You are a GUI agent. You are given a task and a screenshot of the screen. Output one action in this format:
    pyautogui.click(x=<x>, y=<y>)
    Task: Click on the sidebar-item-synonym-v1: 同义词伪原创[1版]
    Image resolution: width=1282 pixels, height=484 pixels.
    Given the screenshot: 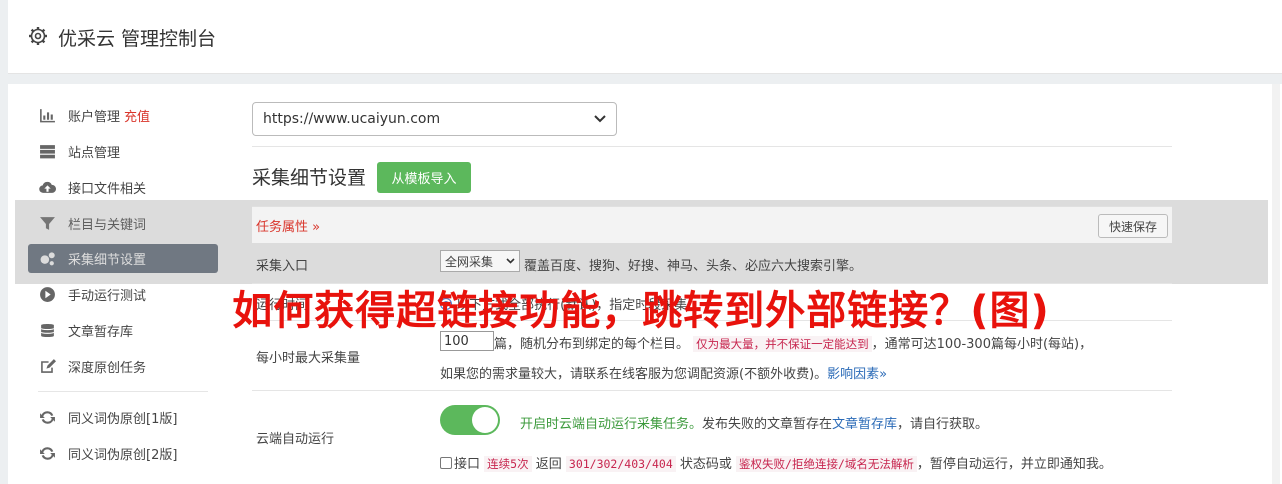 What is the action you would take?
    pyautogui.click(x=123, y=417)
    